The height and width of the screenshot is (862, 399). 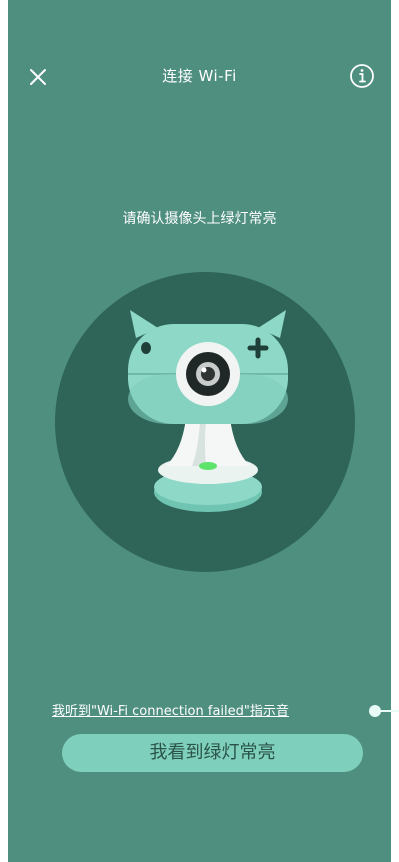 I want to click on top-bar: 连接 Wi-Fi, so click(x=199, y=77).